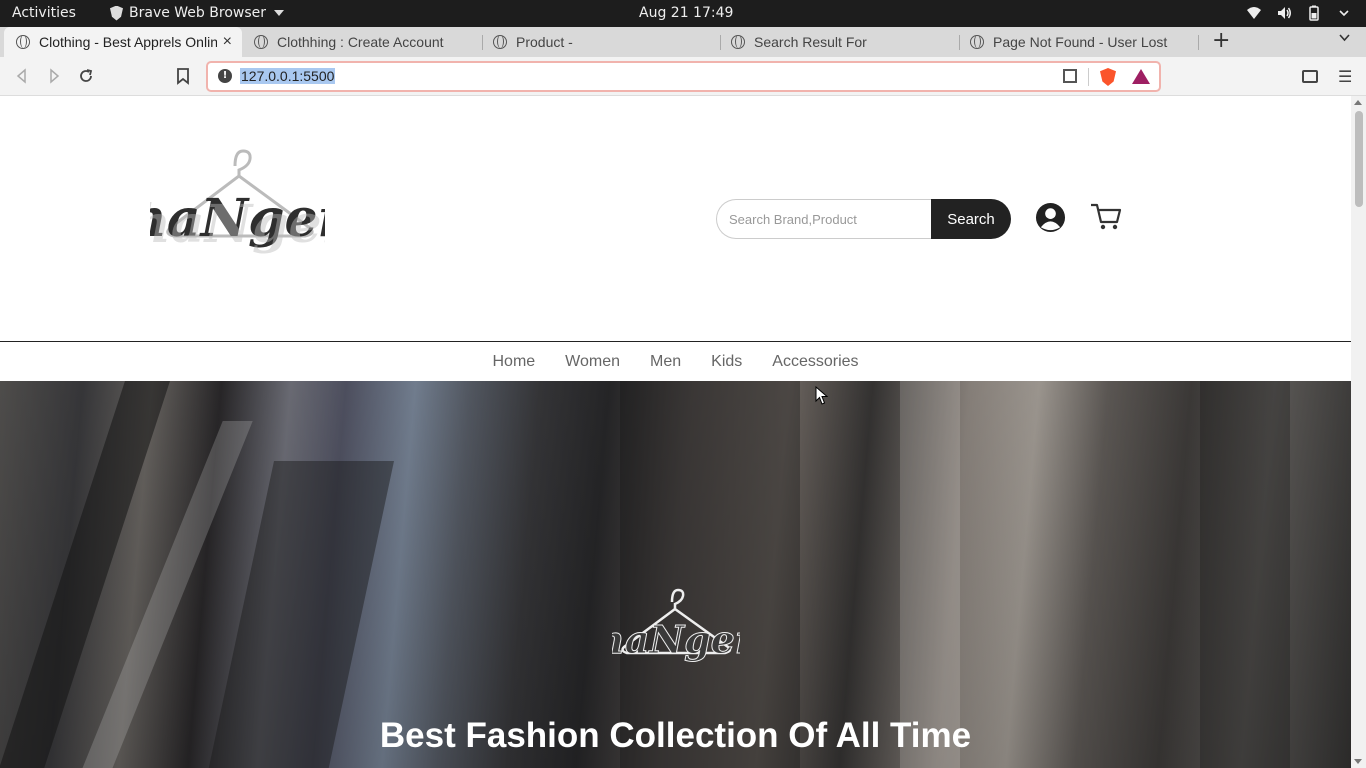  I want to click on bookmark-icon, so click(183, 76).